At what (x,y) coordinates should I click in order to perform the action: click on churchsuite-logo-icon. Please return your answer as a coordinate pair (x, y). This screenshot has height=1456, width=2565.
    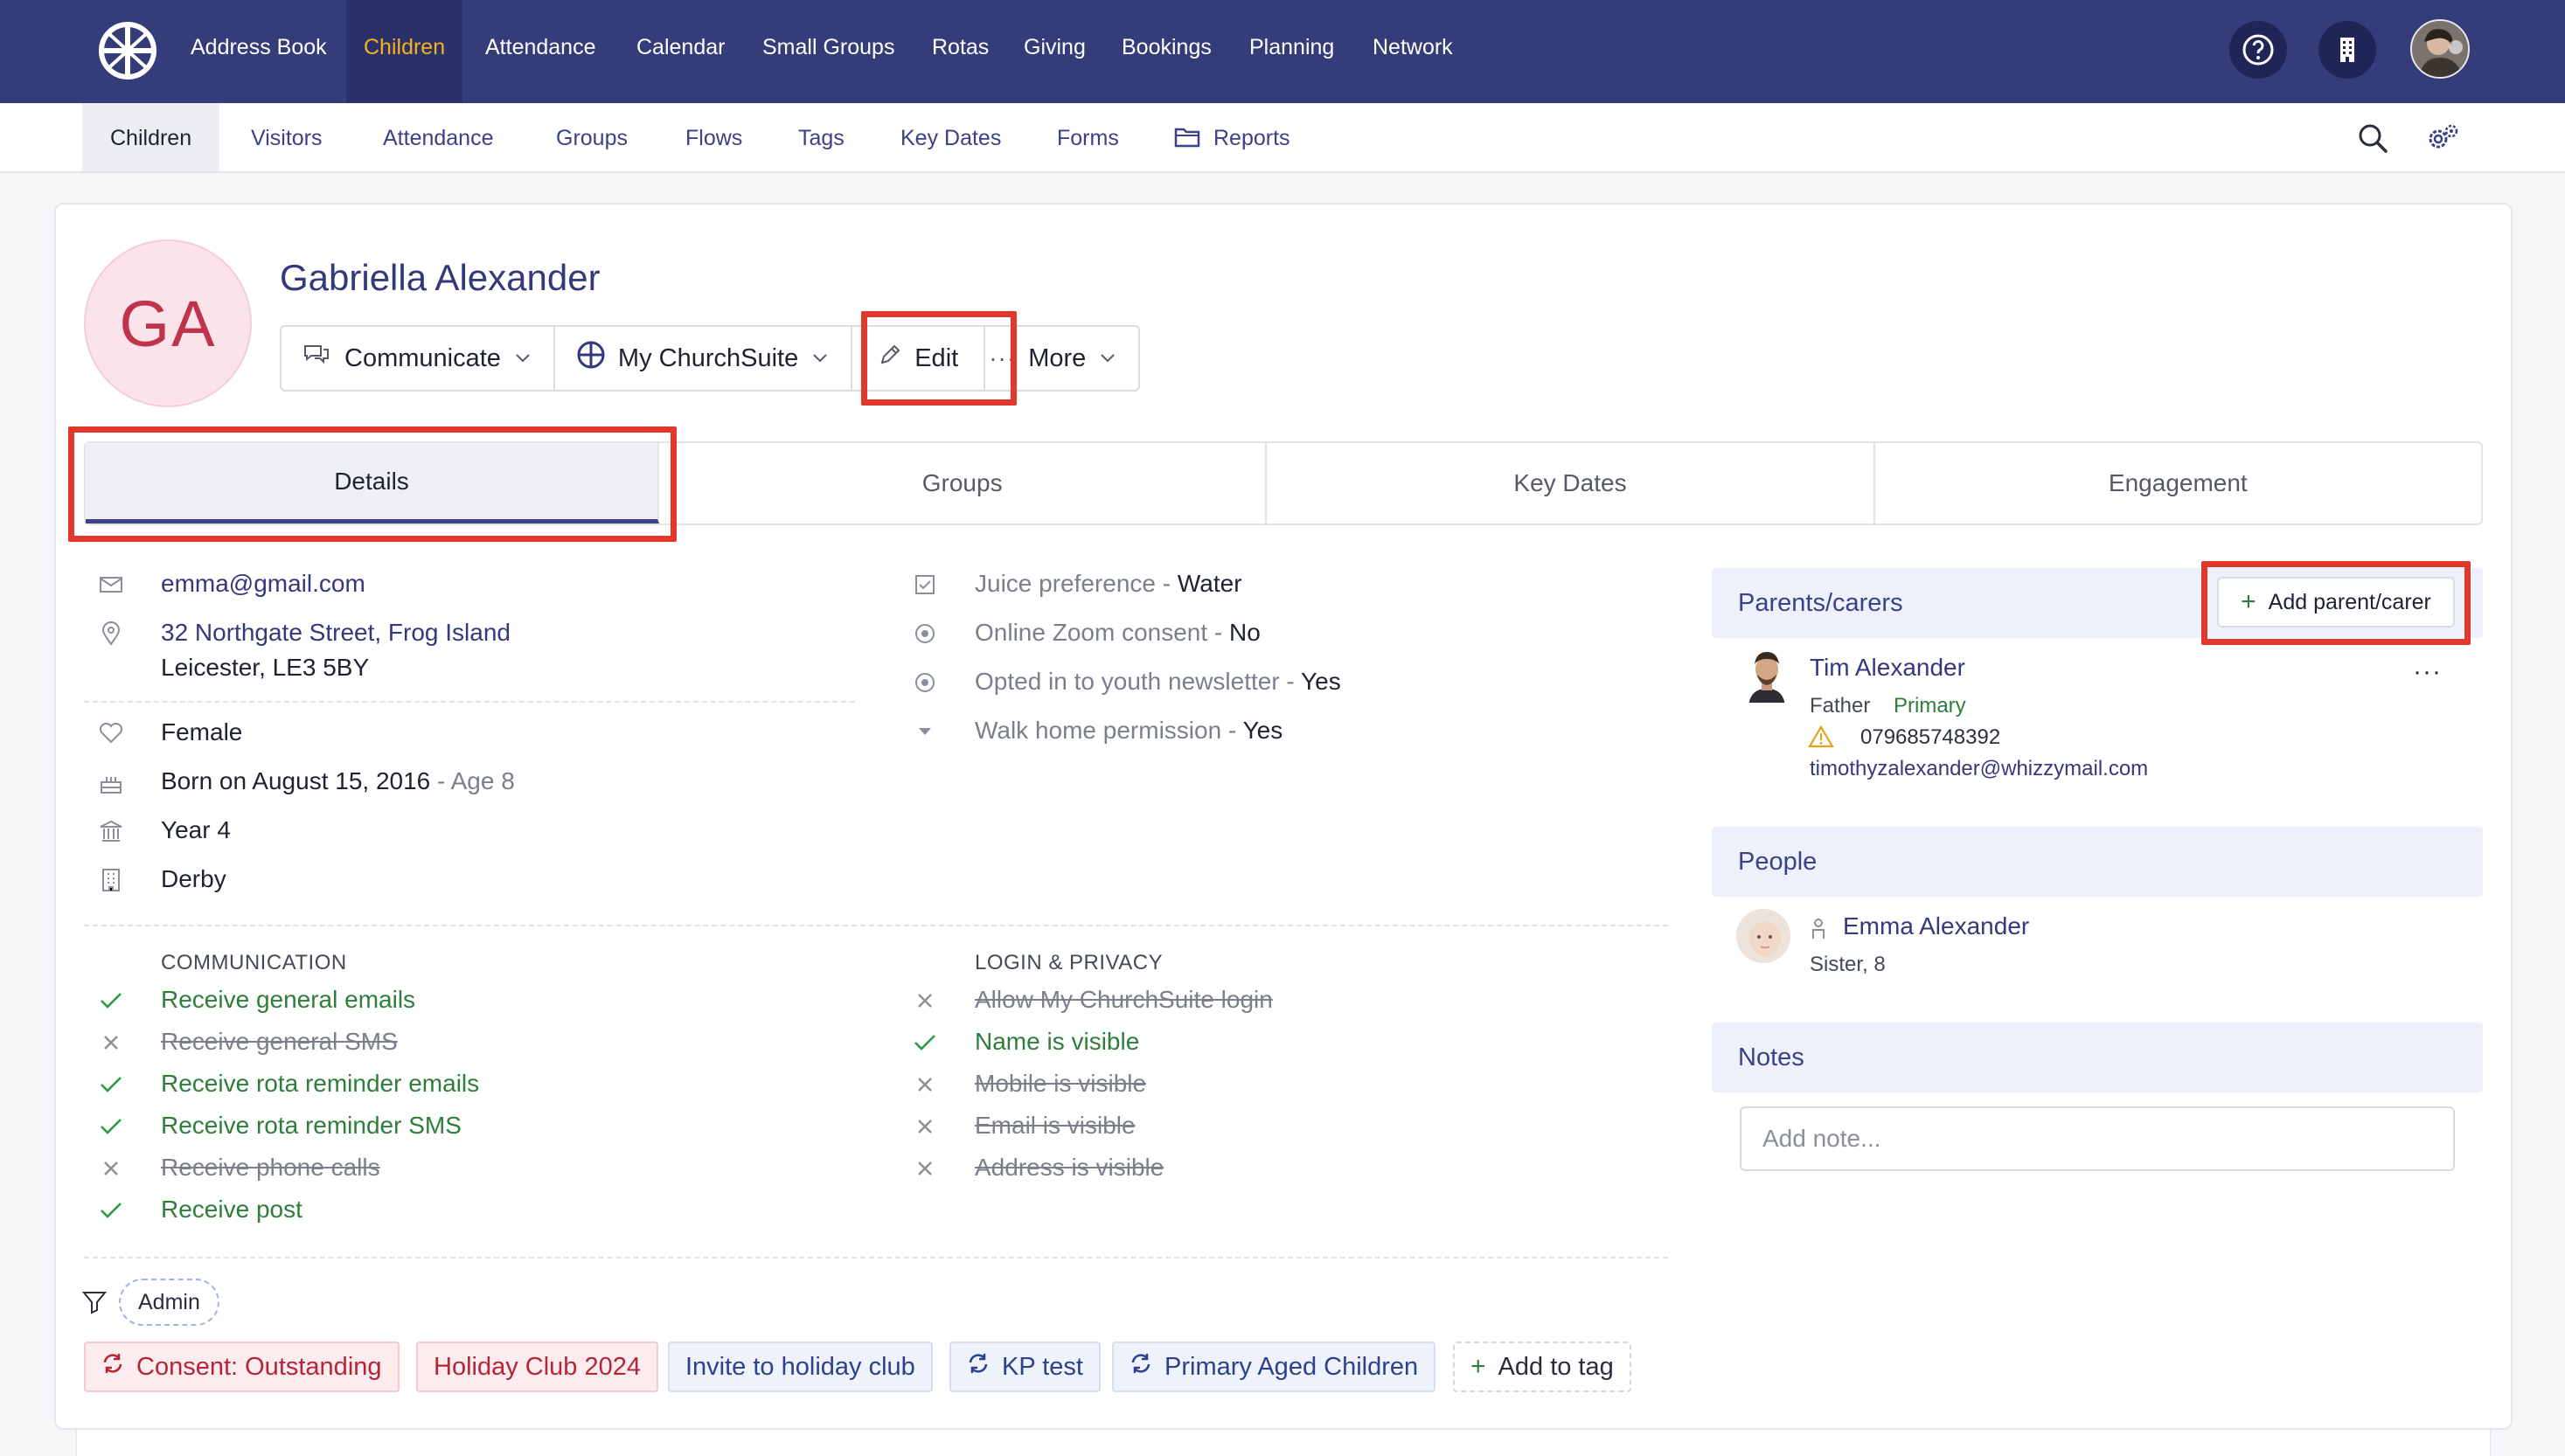
    Looking at the image, I should click on (127, 50).